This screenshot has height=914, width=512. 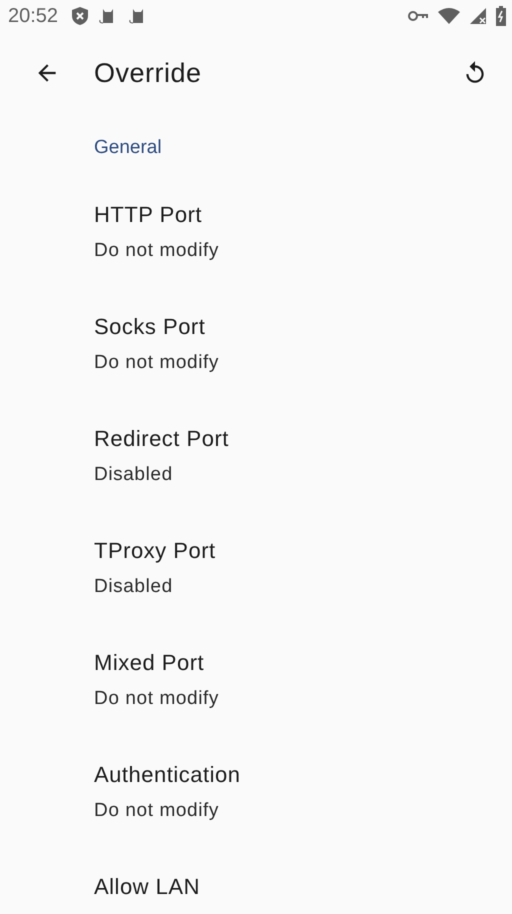 What do you see at coordinates (128, 148) in the screenshot?
I see `section-header: General` at bounding box center [128, 148].